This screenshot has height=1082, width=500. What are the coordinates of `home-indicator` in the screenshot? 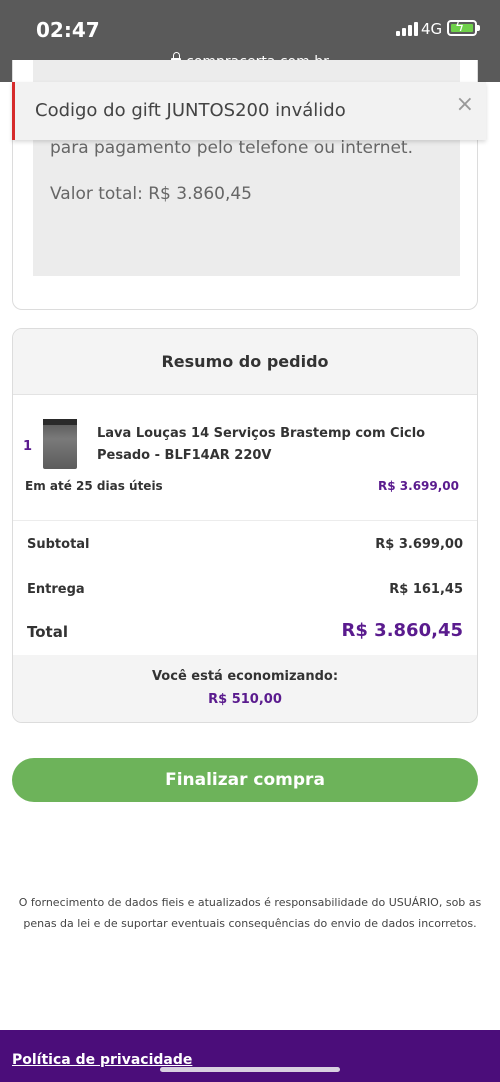 It's located at (250, 1069).